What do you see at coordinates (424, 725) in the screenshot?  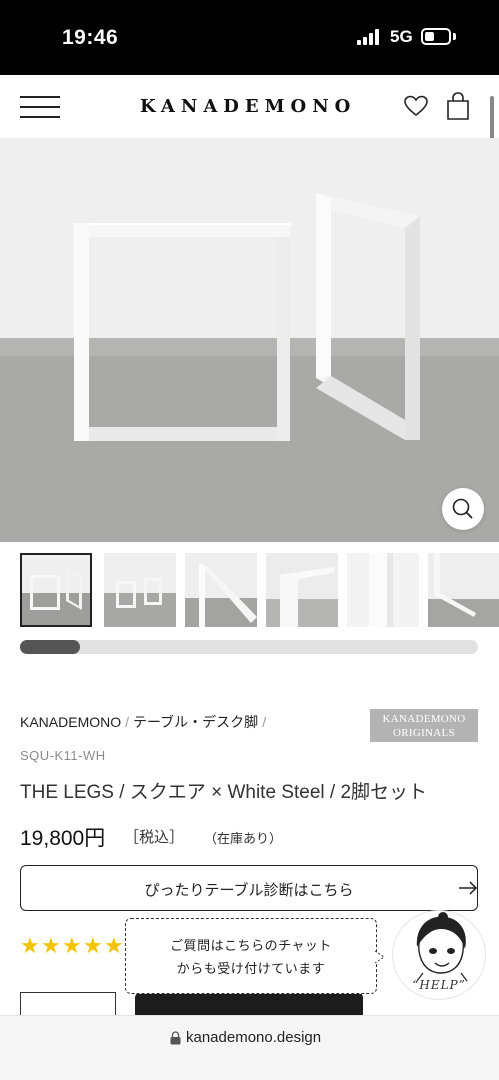 I see `originals-badge: KANADEMONO ORIGINALS` at bounding box center [424, 725].